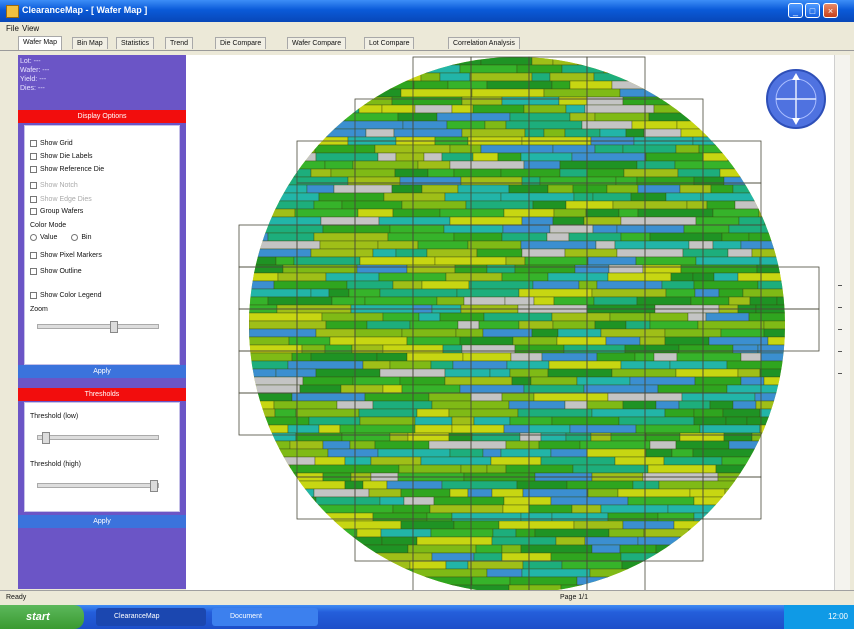  What do you see at coordinates (42, 617) in the screenshot?
I see `start-button: start` at bounding box center [42, 617].